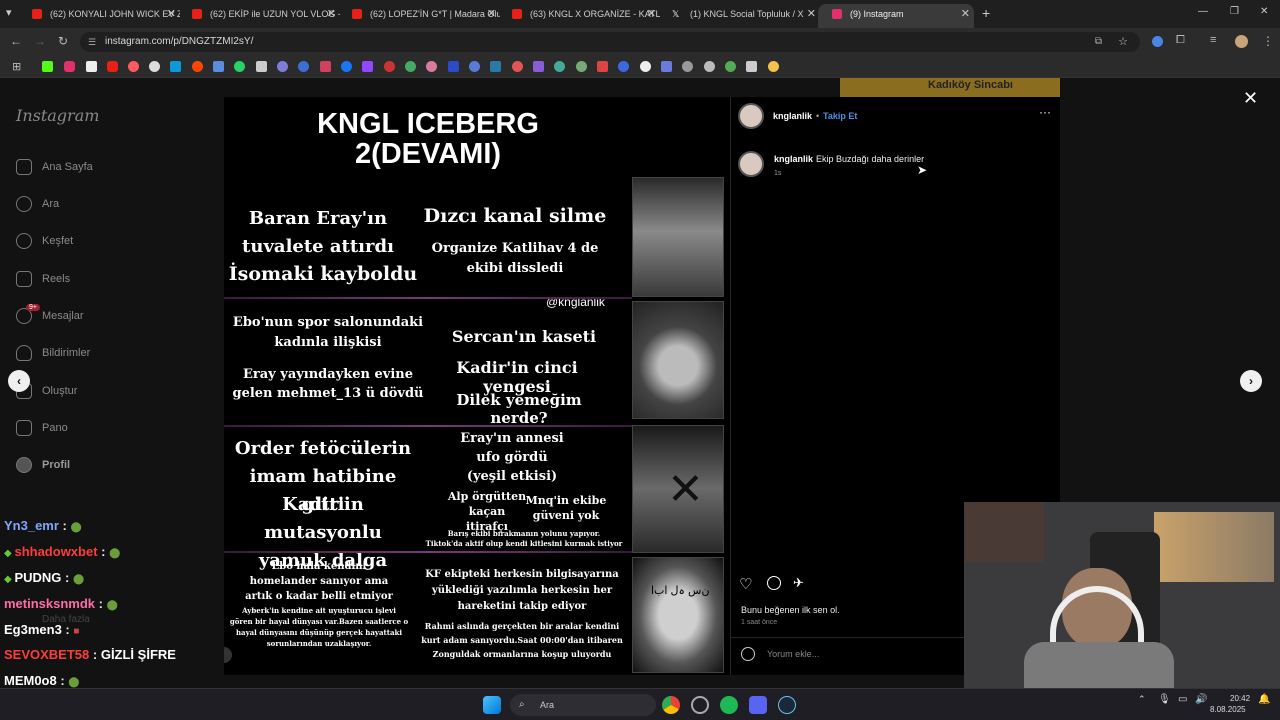 The height and width of the screenshot is (720, 1280). I want to click on taskbar-search: ⌕ Ara, so click(583, 705).